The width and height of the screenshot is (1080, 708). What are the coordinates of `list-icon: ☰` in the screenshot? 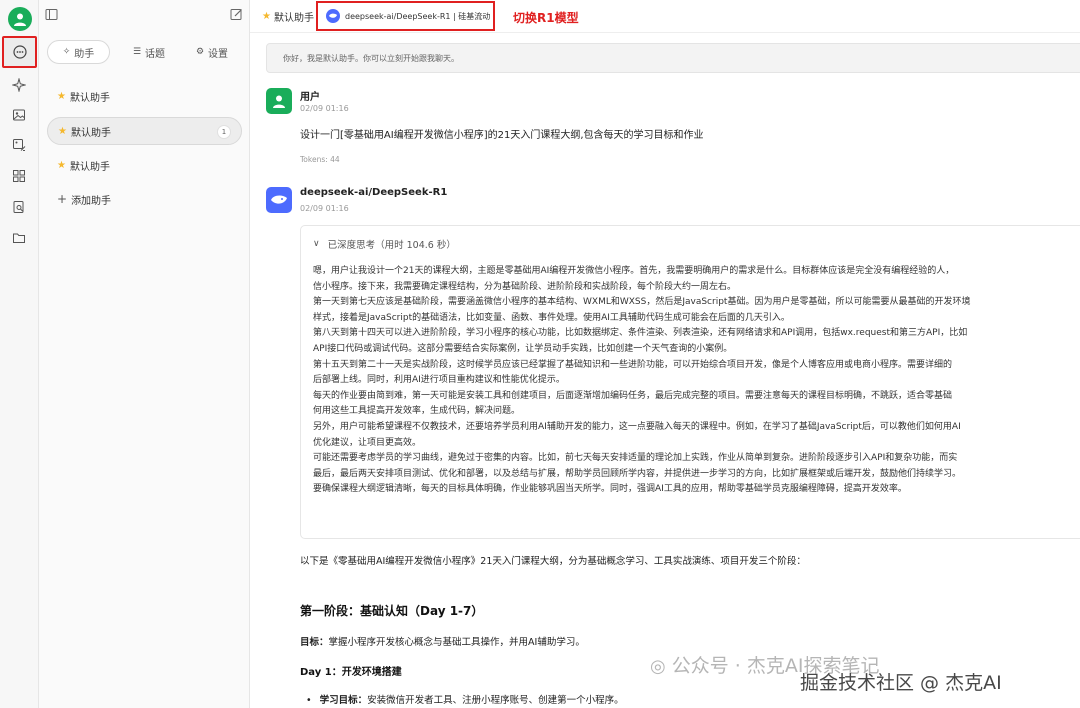 It's located at (137, 52).